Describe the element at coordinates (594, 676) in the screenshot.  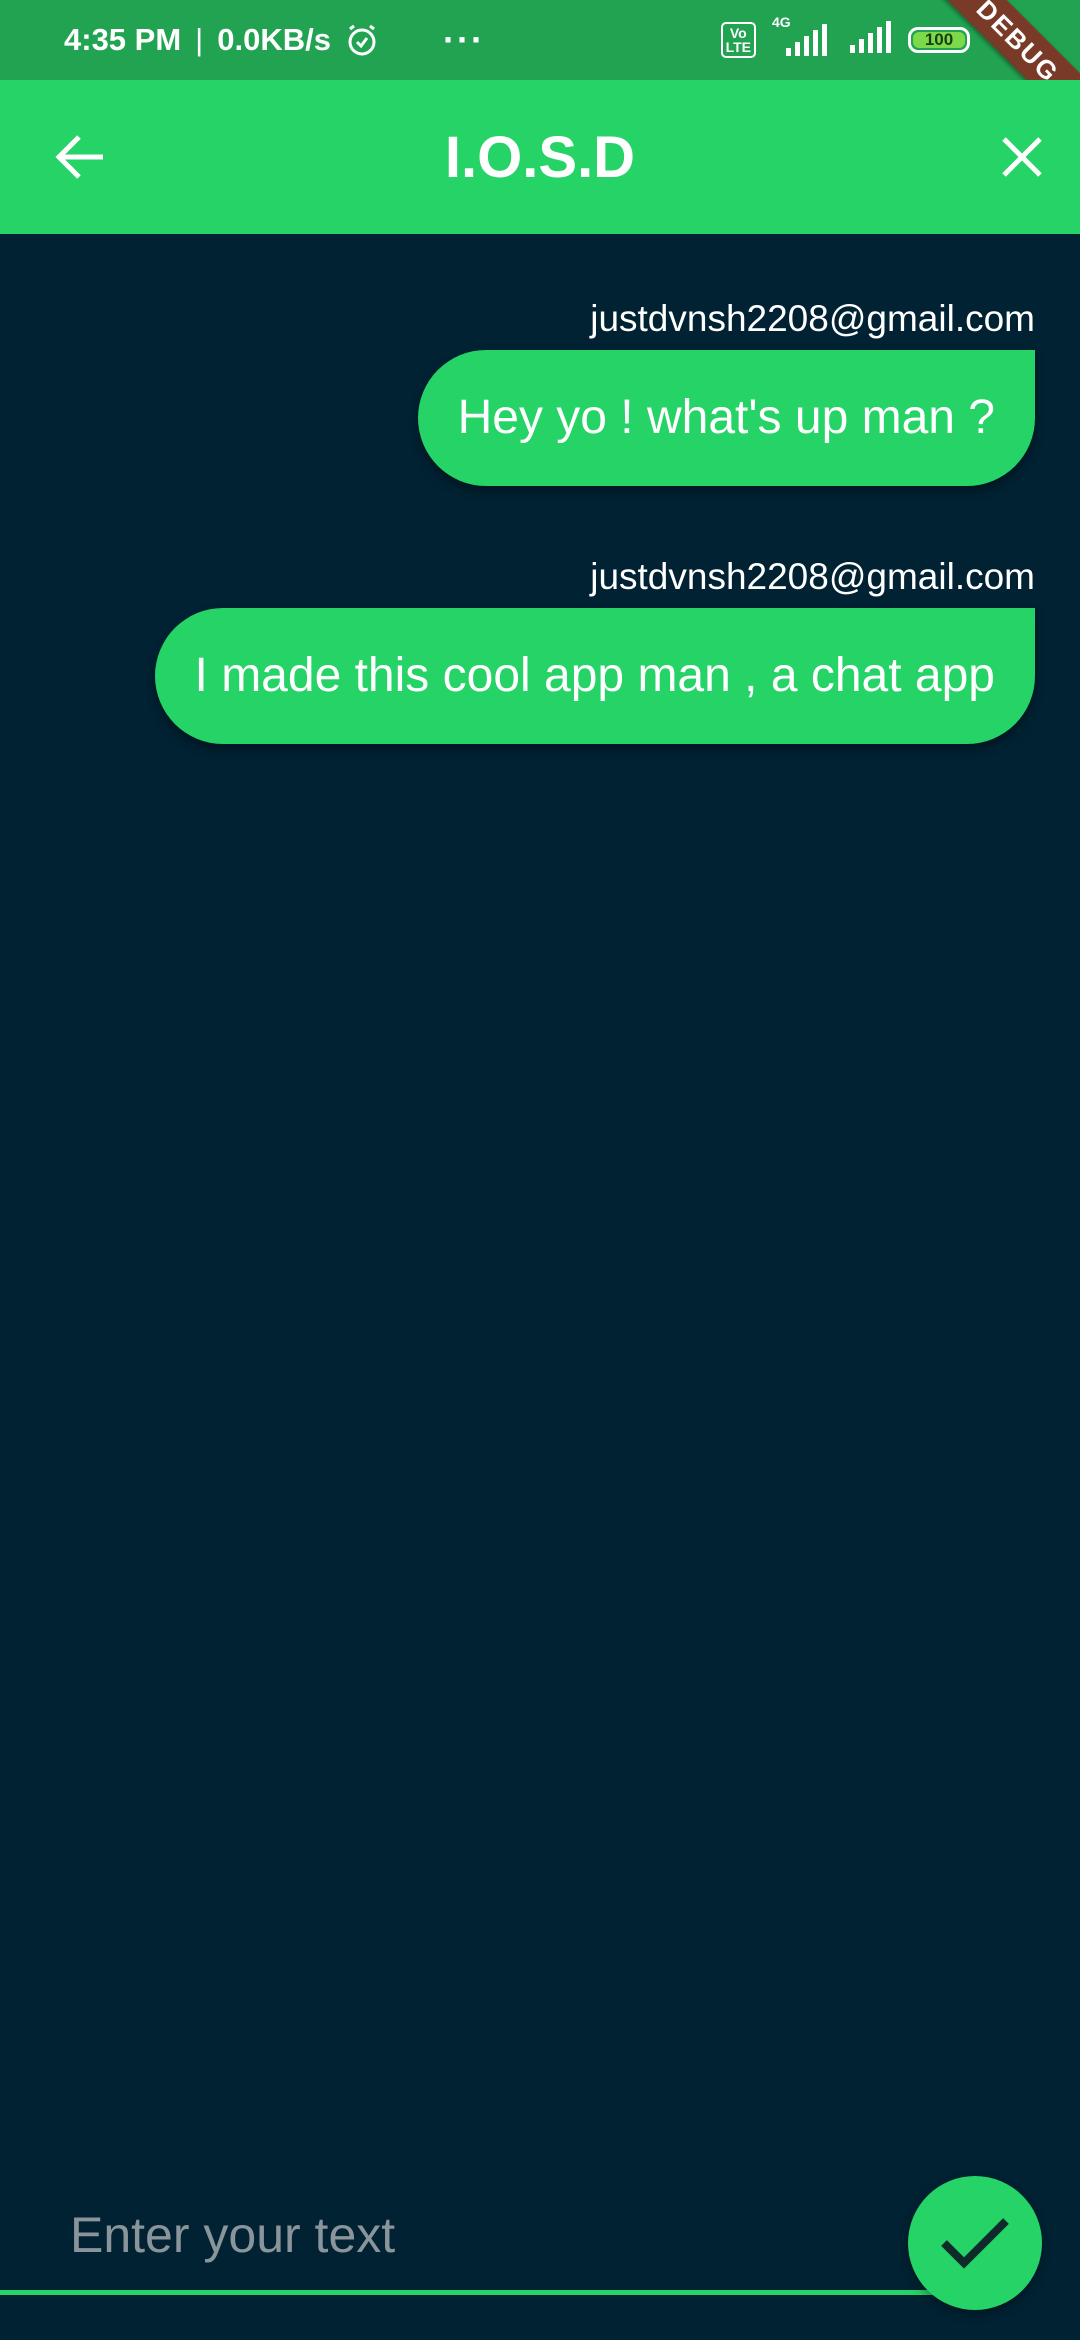
I see `message-bubble: I made this cool app man , a chat app` at that location.